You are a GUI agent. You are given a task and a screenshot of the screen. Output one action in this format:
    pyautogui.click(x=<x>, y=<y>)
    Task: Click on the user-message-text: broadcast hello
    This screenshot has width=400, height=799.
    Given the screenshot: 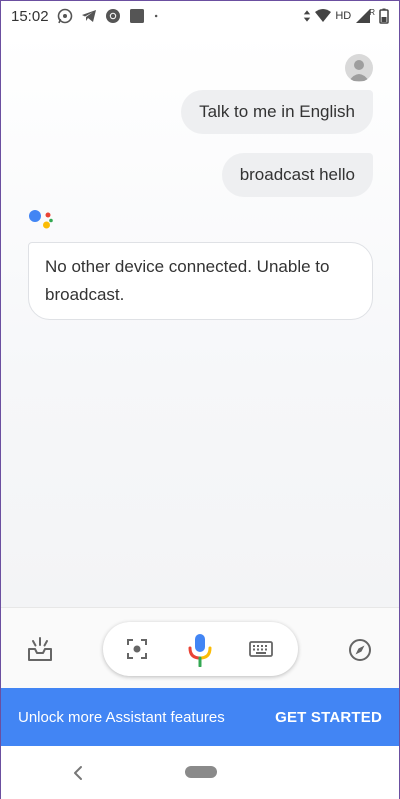 What is the action you would take?
    pyautogui.click(x=297, y=174)
    